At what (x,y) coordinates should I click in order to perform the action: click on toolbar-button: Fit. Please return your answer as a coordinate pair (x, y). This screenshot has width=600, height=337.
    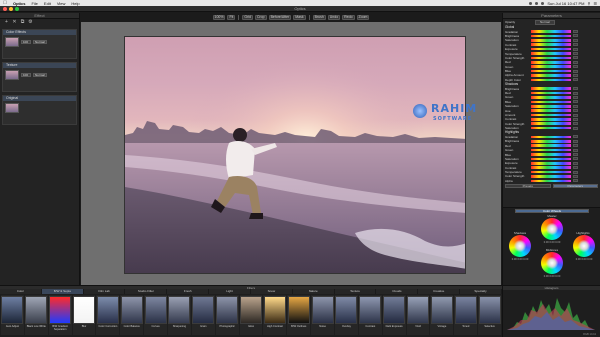
    Looking at the image, I should click on (231, 17).